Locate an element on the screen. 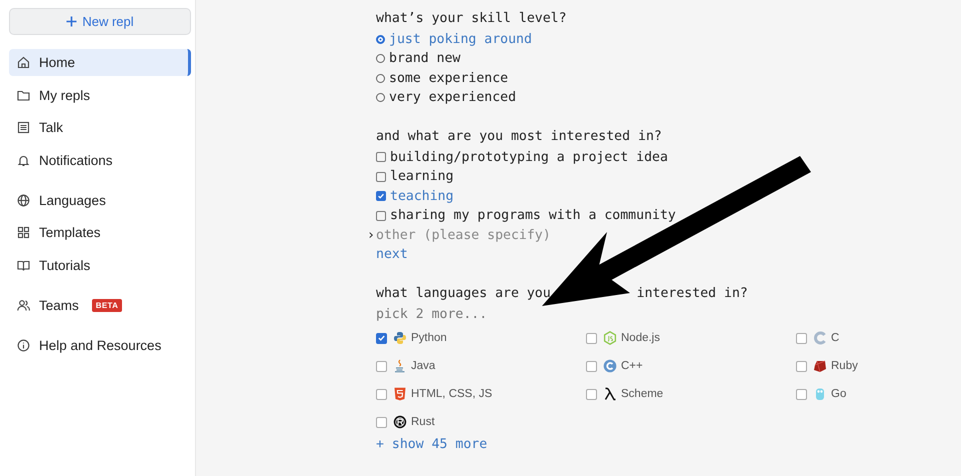 Image resolution: width=961 pixels, height=476 pixels. folder-icon is located at coordinates (23, 95).